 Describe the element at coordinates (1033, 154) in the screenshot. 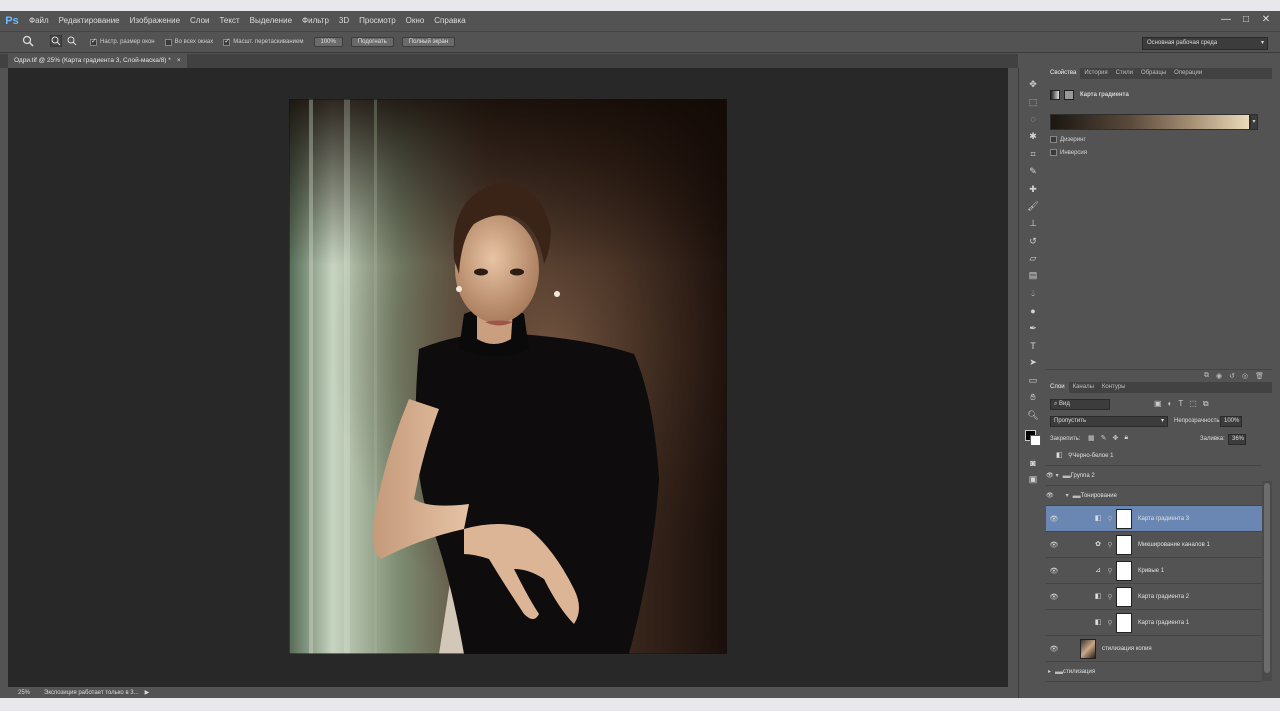

I see `crop-tool-icon: ⌗` at that location.